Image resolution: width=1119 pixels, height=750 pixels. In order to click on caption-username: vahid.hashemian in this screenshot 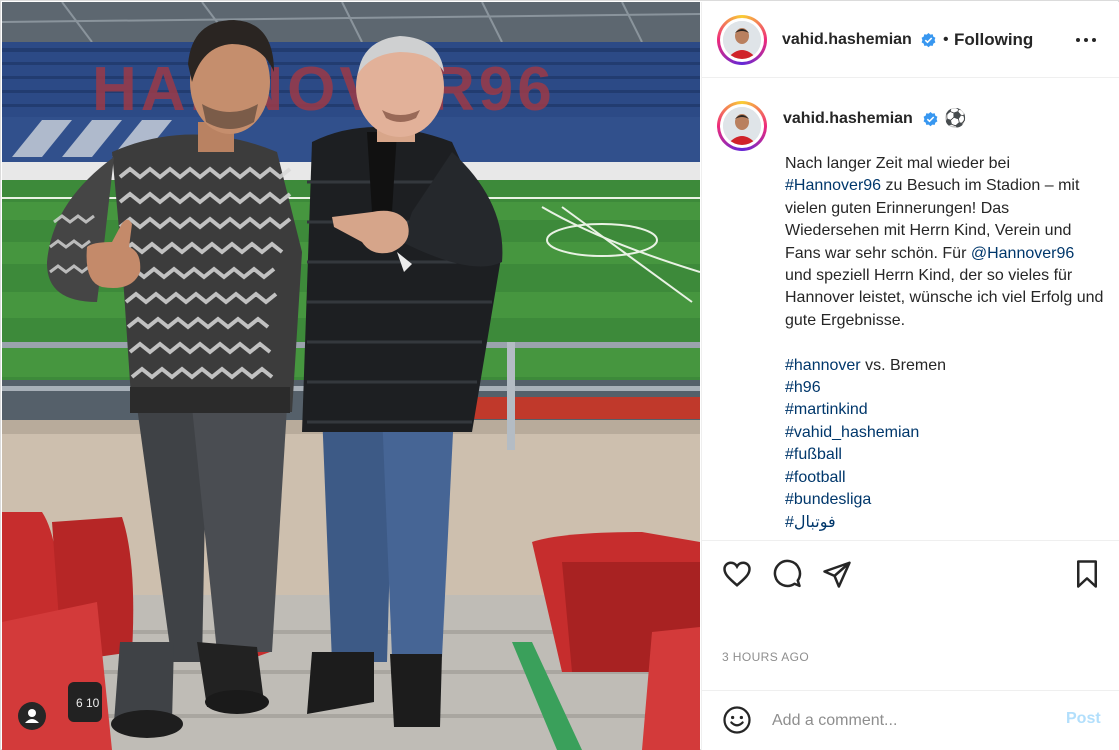, I will do `click(848, 119)`.